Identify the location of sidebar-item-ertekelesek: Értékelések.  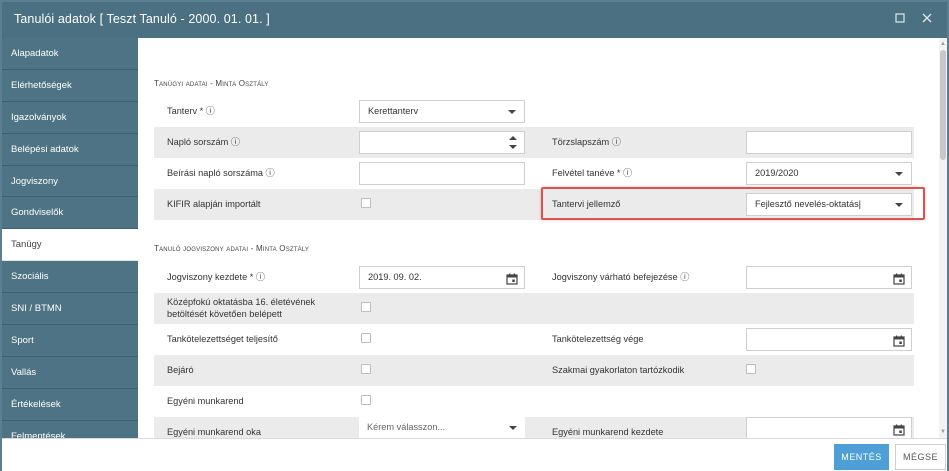
(70, 405).